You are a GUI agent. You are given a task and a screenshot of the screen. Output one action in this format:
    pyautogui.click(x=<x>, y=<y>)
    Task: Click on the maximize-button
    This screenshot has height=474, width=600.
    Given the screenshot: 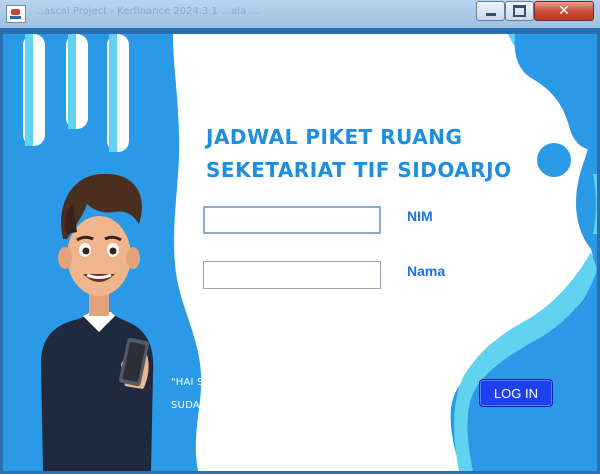 What is the action you would take?
    pyautogui.click(x=519, y=11)
    